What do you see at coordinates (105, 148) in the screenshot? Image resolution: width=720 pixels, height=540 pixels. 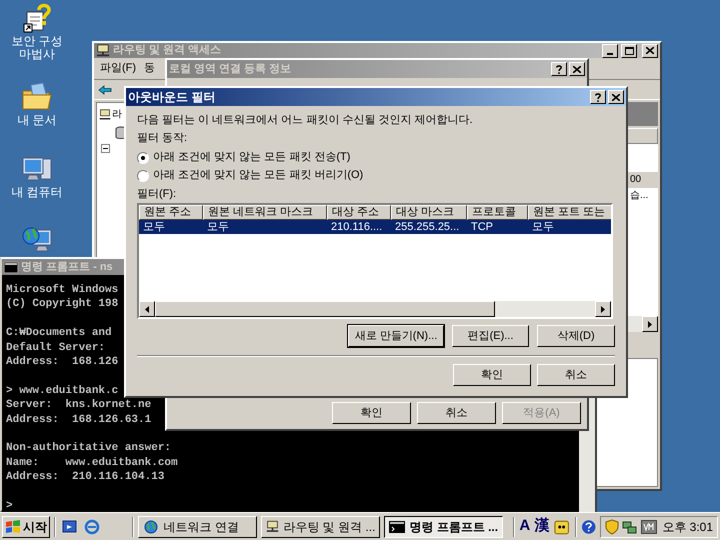 I see `collapse-icon` at bounding box center [105, 148].